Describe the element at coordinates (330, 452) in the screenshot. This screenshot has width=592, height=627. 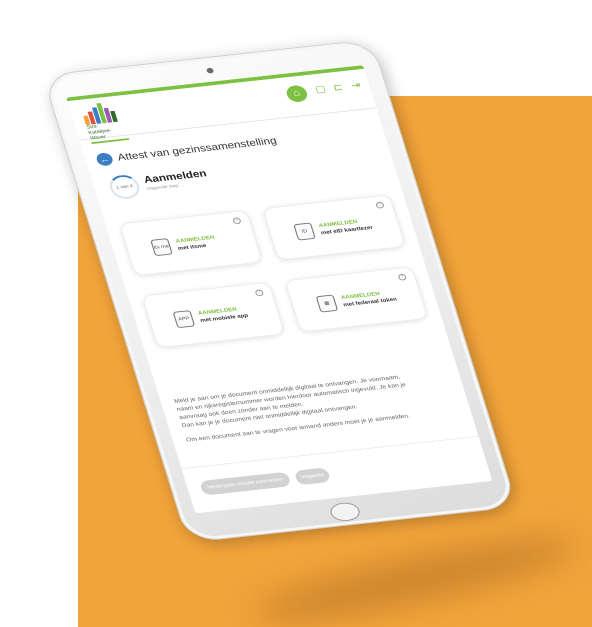
I see `footer-divider` at that location.